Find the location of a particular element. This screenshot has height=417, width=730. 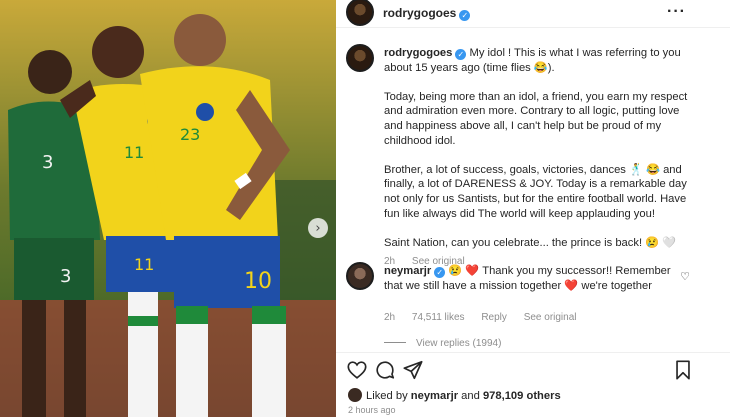

replies-divider-line is located at coordinates (395, 342).